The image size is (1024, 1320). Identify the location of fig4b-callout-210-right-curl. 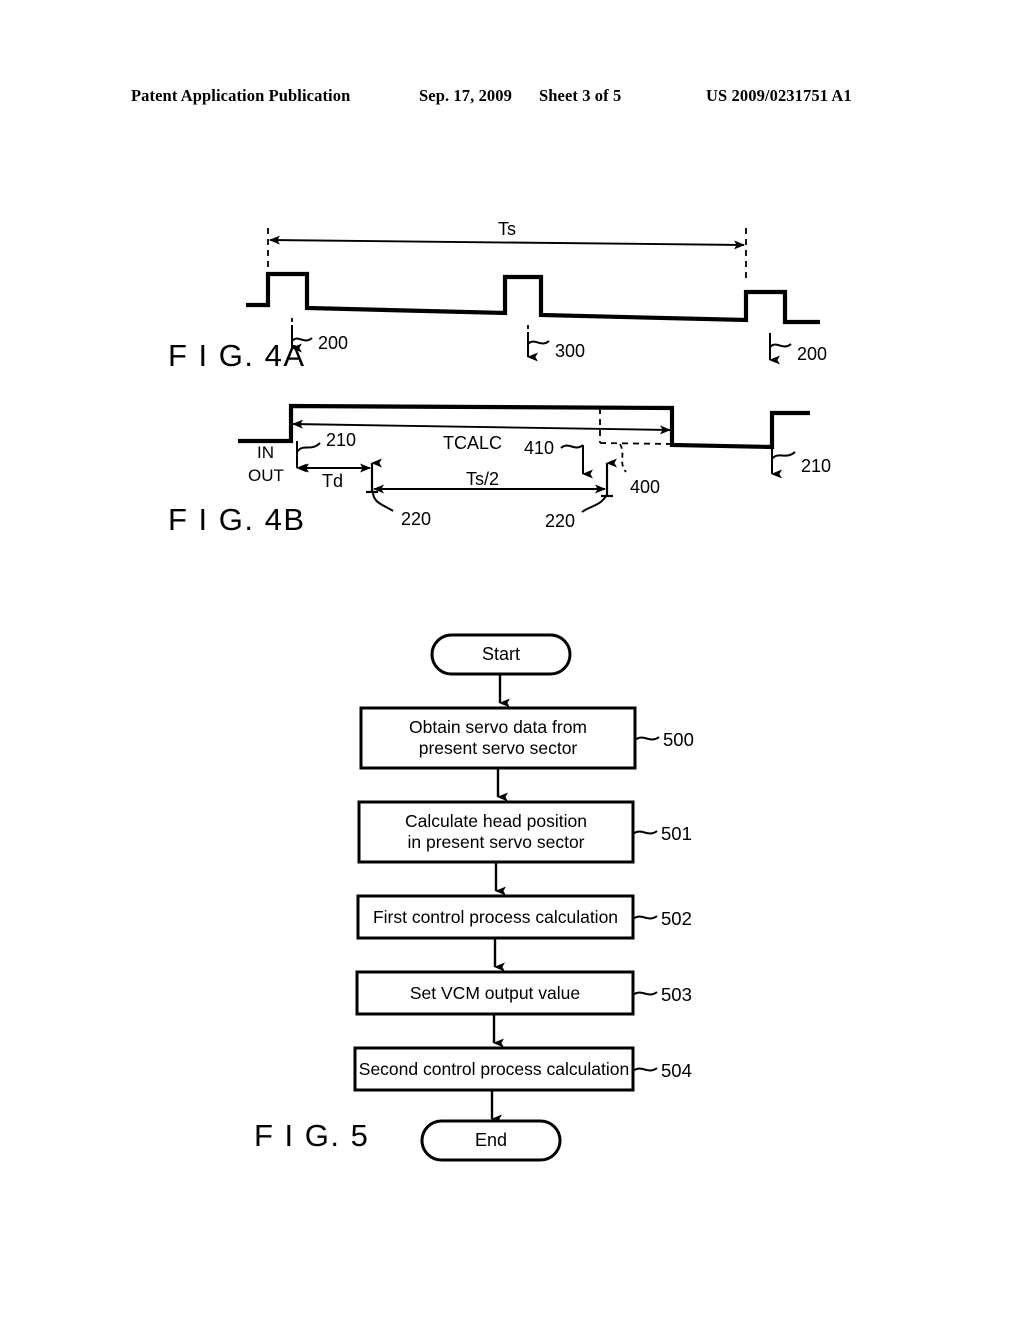
(783, 455).